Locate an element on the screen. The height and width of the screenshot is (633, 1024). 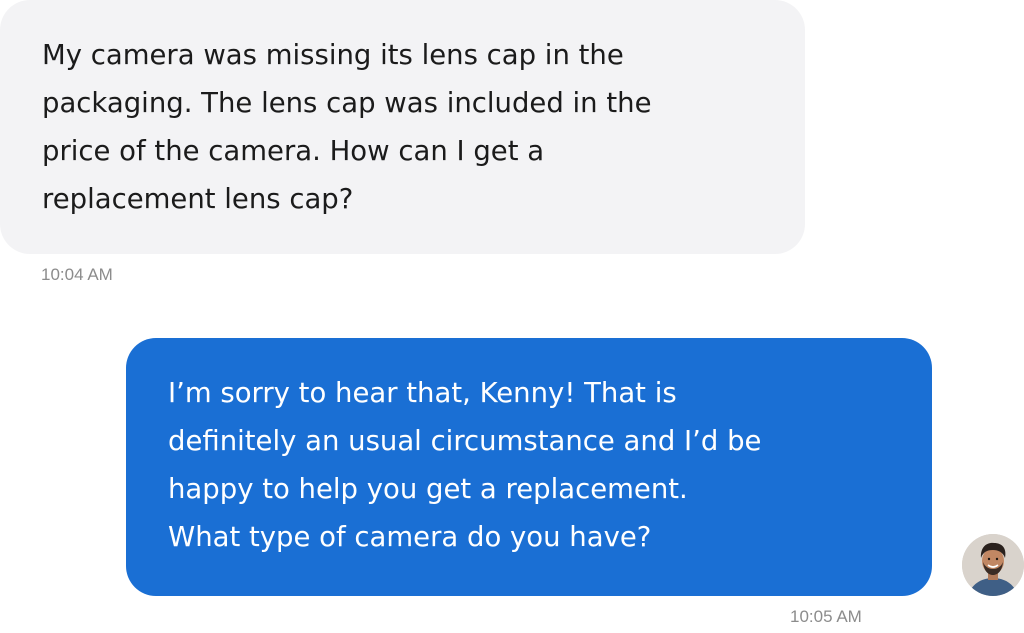
message-line: I’m sorry to hear that, Kenny! That is is located at coordinates (422, 393).